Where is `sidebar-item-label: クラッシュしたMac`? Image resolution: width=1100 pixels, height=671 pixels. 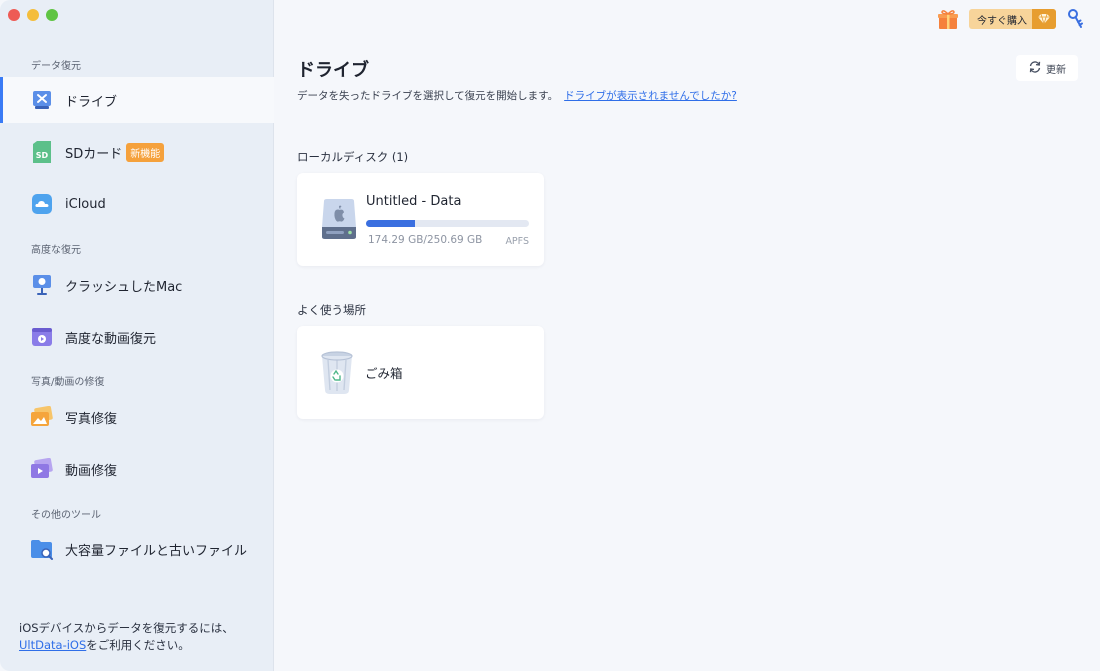
sidebar-item-label: クラッシュしたMac is located at coordinates (124, 287).